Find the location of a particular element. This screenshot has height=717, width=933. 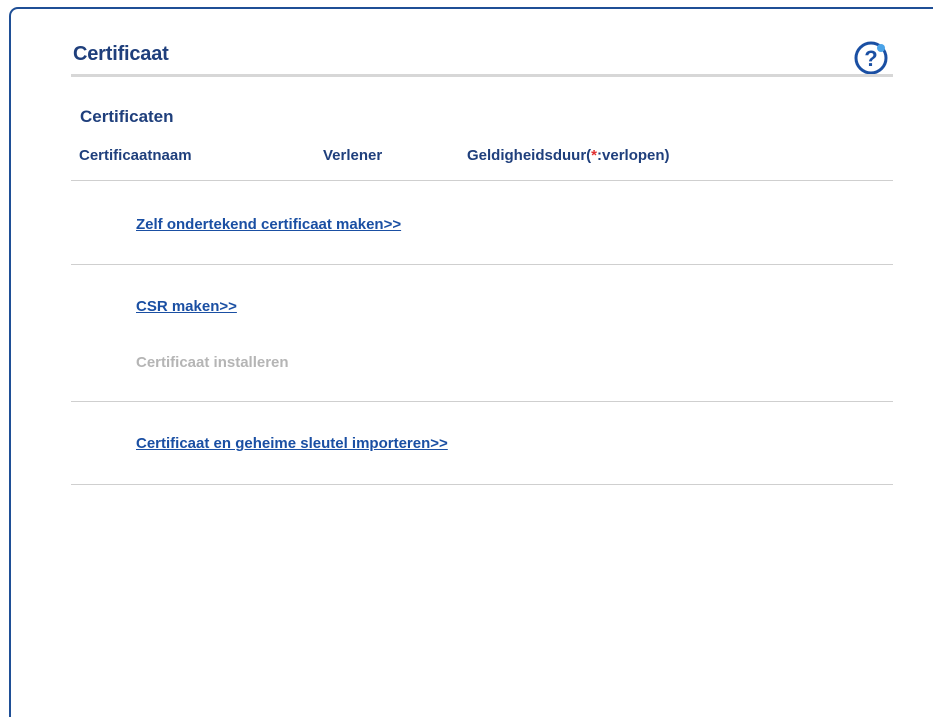

create-csr-link: CSR maken>> is located at coordinates (186, 306).